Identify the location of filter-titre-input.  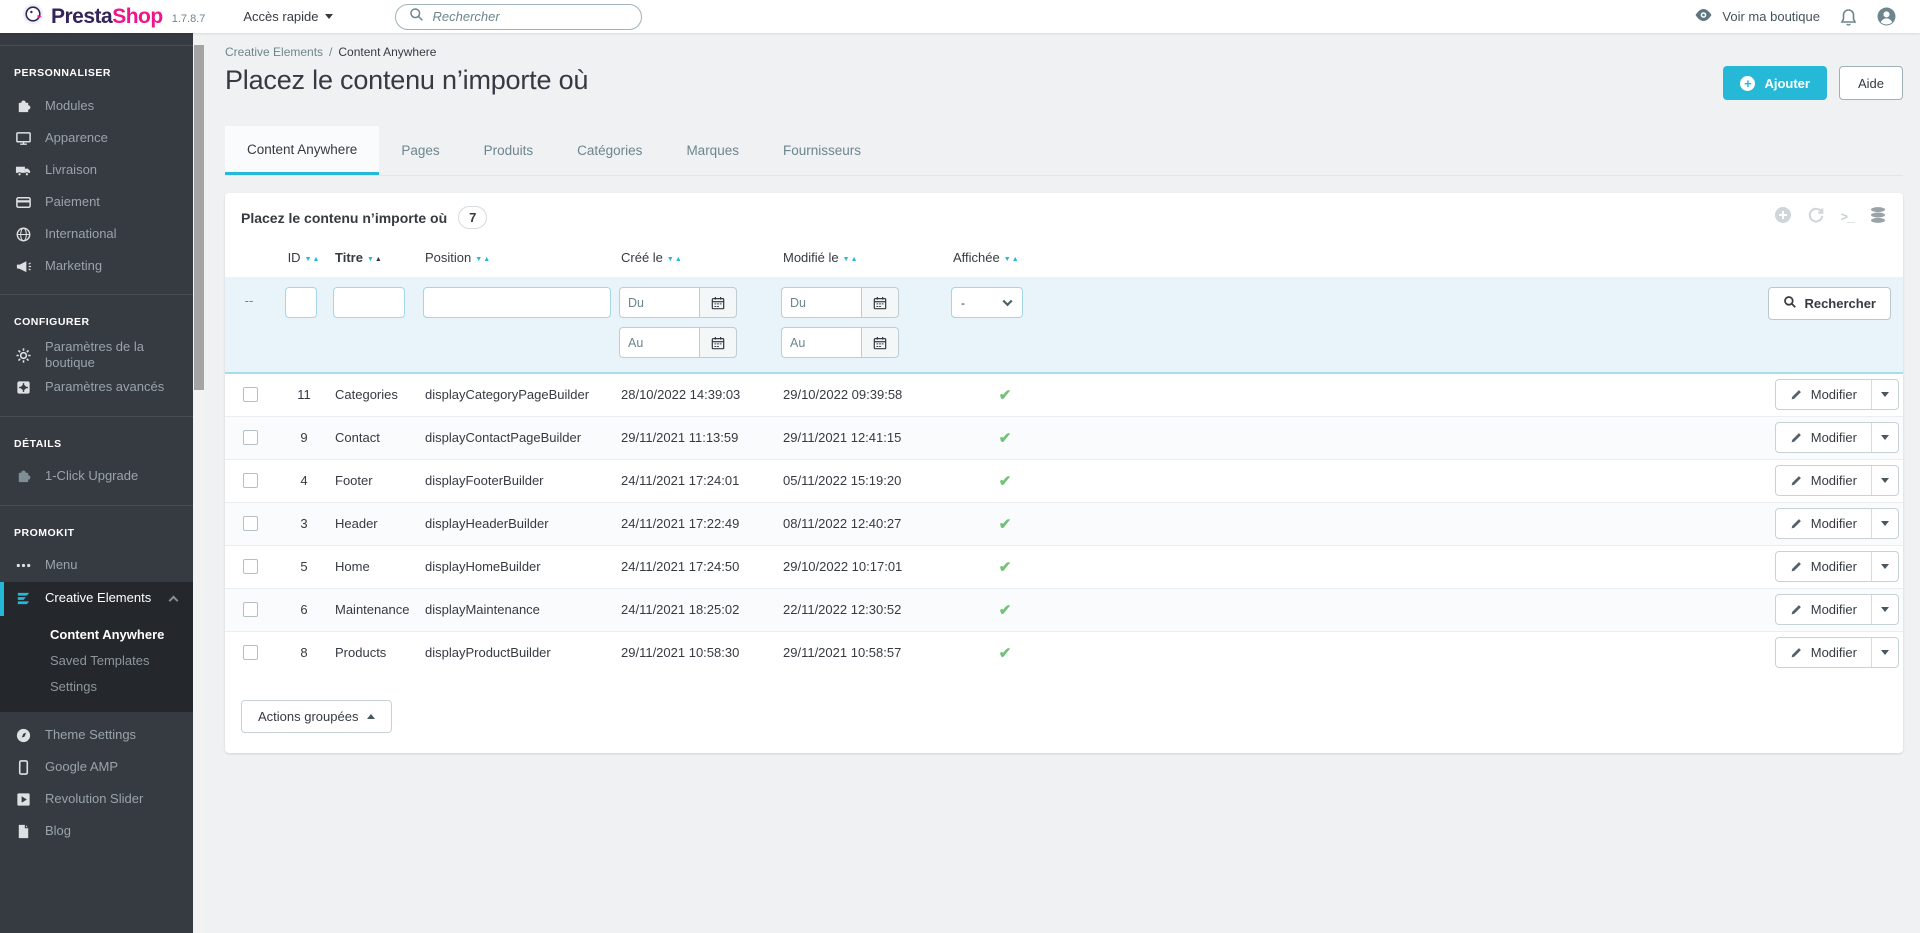
(369, 302).